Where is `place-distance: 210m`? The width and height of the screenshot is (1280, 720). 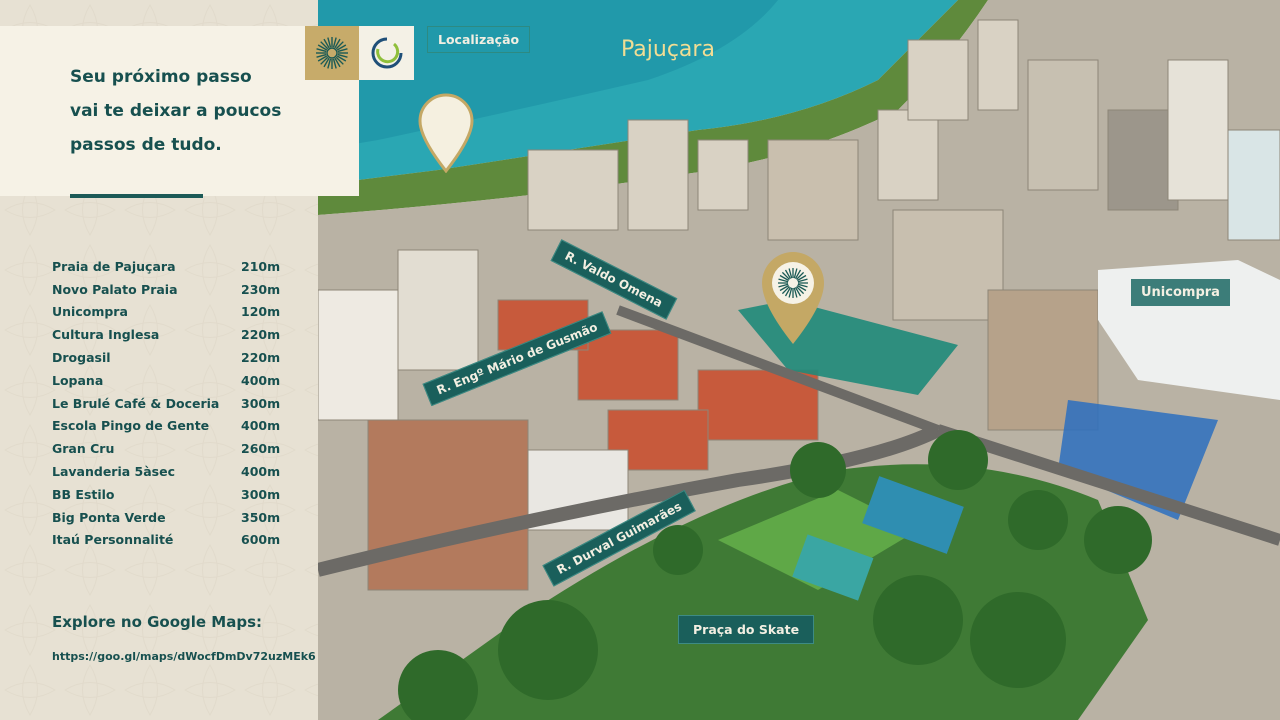 place-distance: 210m is located at coordinates (261, 266).